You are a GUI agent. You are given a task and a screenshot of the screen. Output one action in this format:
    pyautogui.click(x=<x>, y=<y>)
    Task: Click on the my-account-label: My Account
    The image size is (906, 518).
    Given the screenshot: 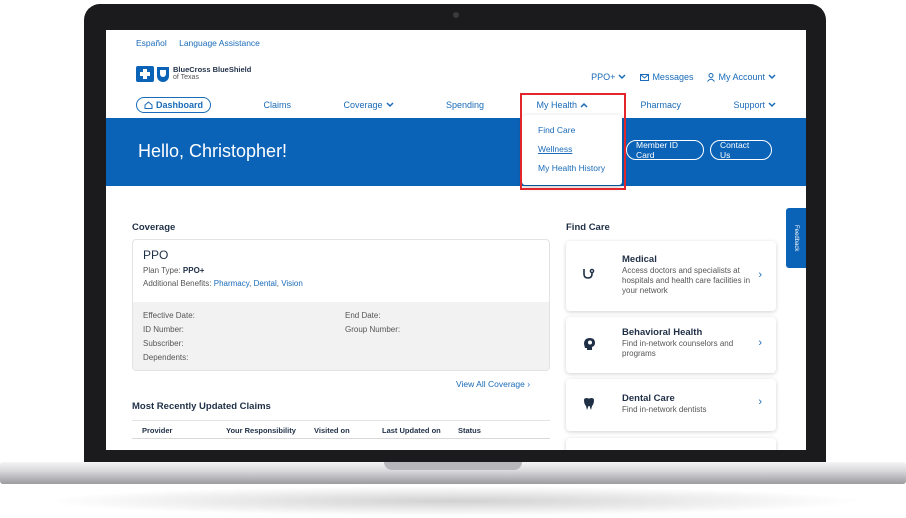 What is the action you would take?
    pyautogui.click(x=741, y=77)
    